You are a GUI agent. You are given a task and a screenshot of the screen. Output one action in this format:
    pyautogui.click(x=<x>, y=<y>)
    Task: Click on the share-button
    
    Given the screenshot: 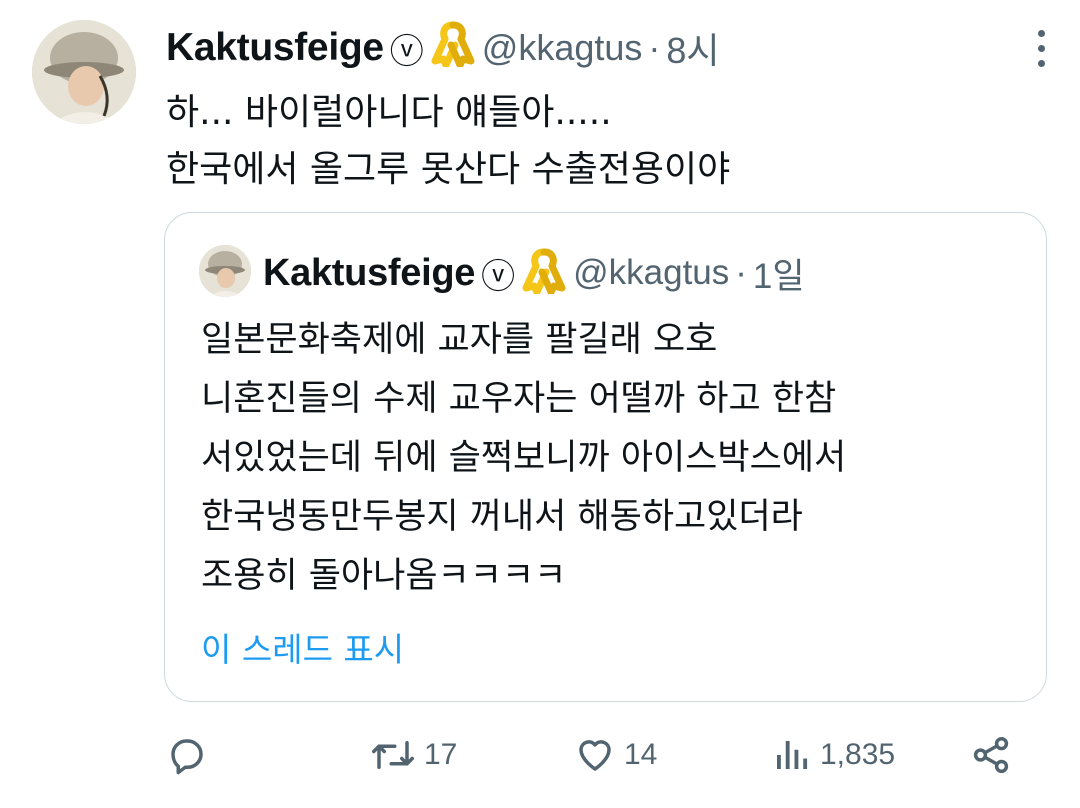 What is the action you would take?
    pyautogui.click(x=991, y=755)
    